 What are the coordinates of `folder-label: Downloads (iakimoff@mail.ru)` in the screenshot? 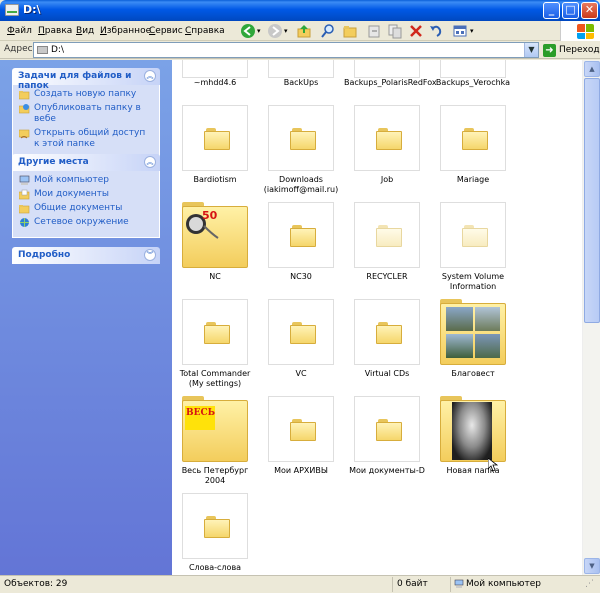 It's located at (301, 184).